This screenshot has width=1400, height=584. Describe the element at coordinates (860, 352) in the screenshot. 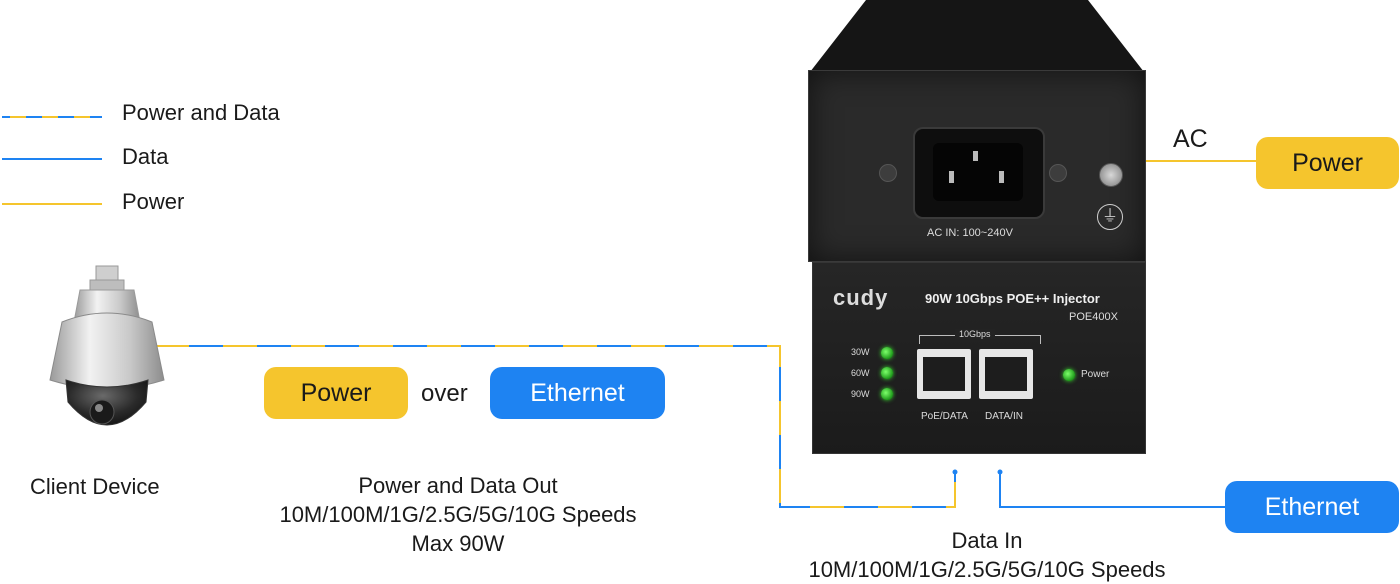

I see `led-label-30w: 30W` at that location.